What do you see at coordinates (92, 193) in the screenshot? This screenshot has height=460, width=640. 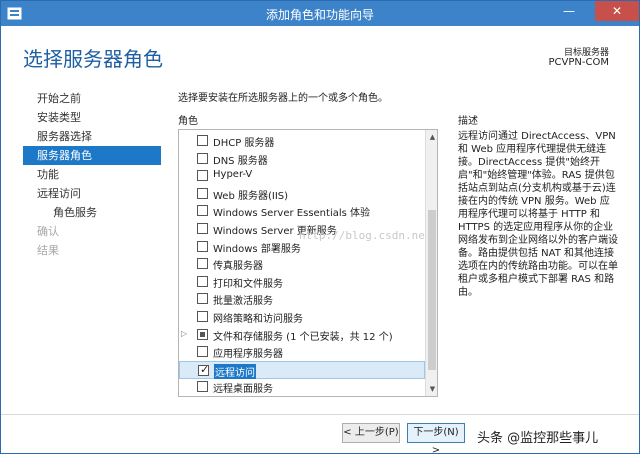 I see `nav-item-remote-access: 远程访问` at bounding box center [92, 193].